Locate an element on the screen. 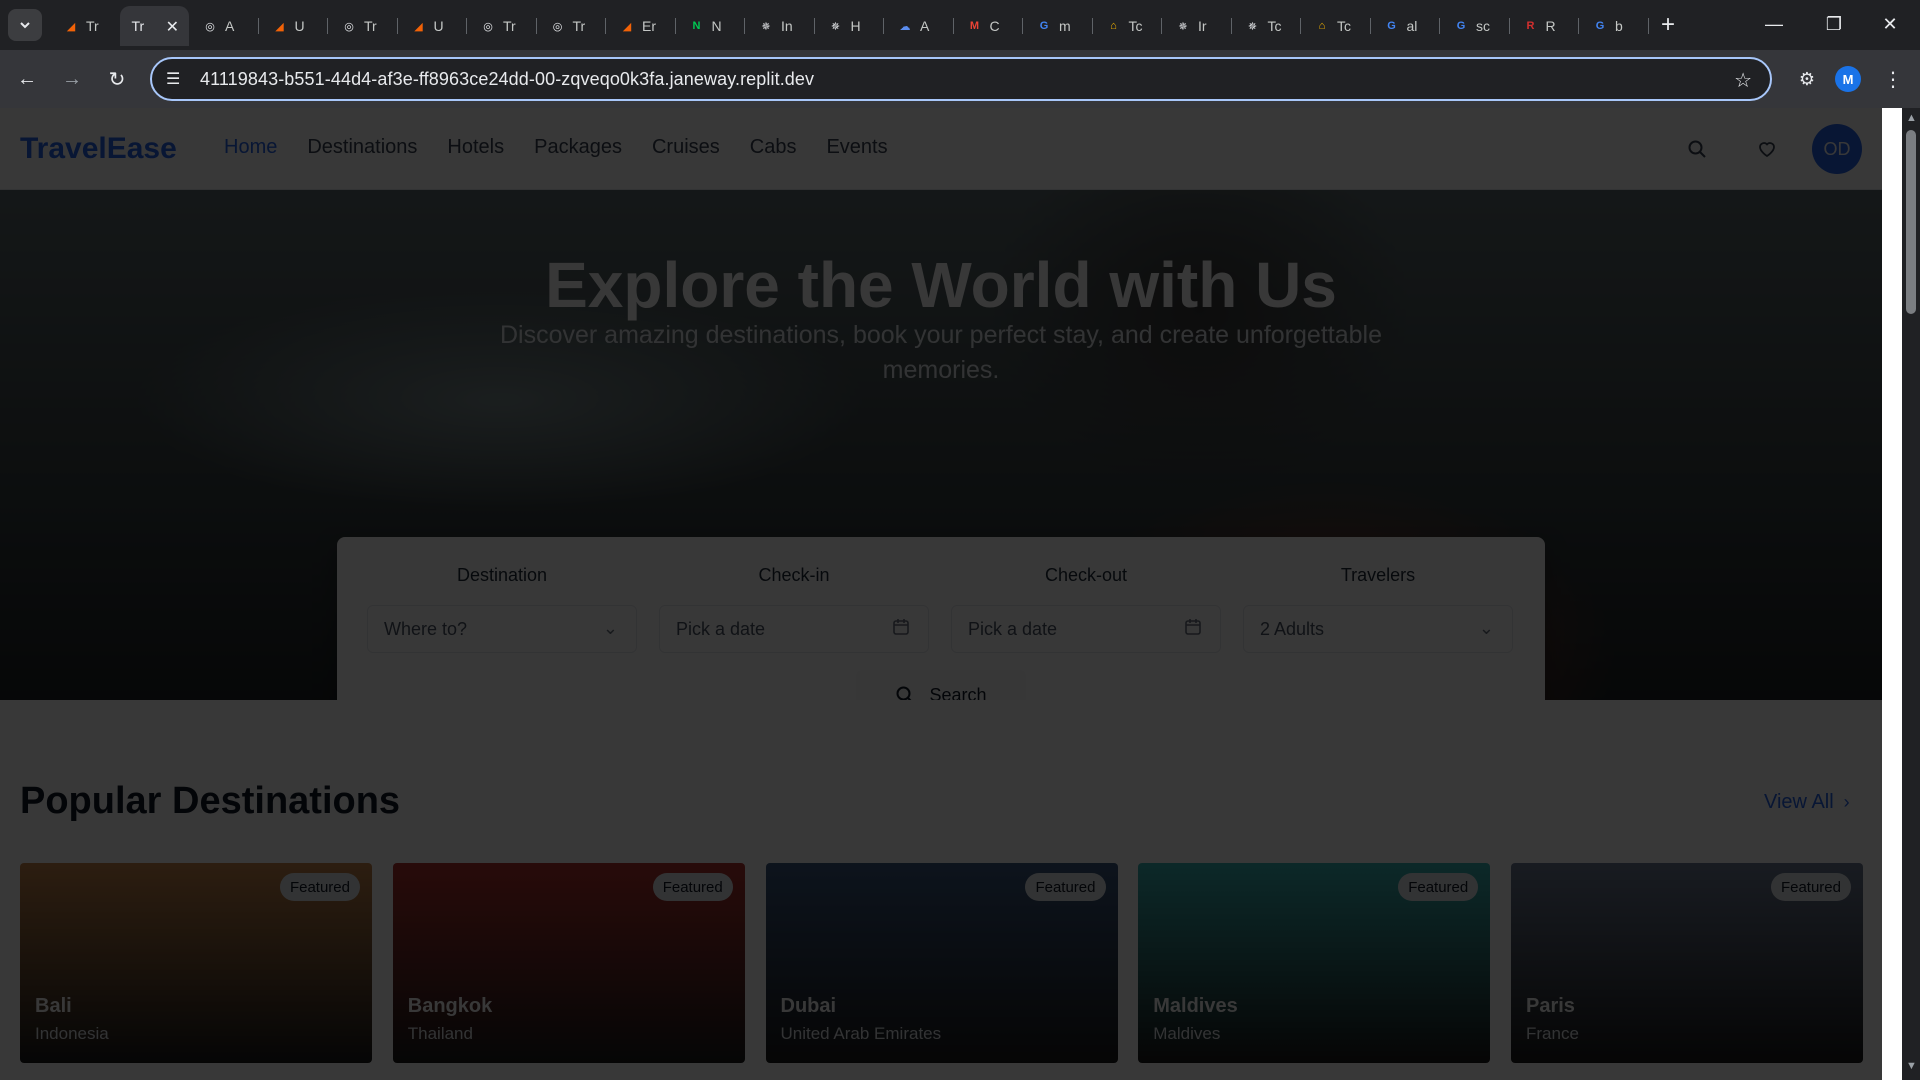 The height and width of the screenshot is (1080, 1920). destination-card-maldives: Featured Maldives Maldives is located at coordinates (1314, 963).